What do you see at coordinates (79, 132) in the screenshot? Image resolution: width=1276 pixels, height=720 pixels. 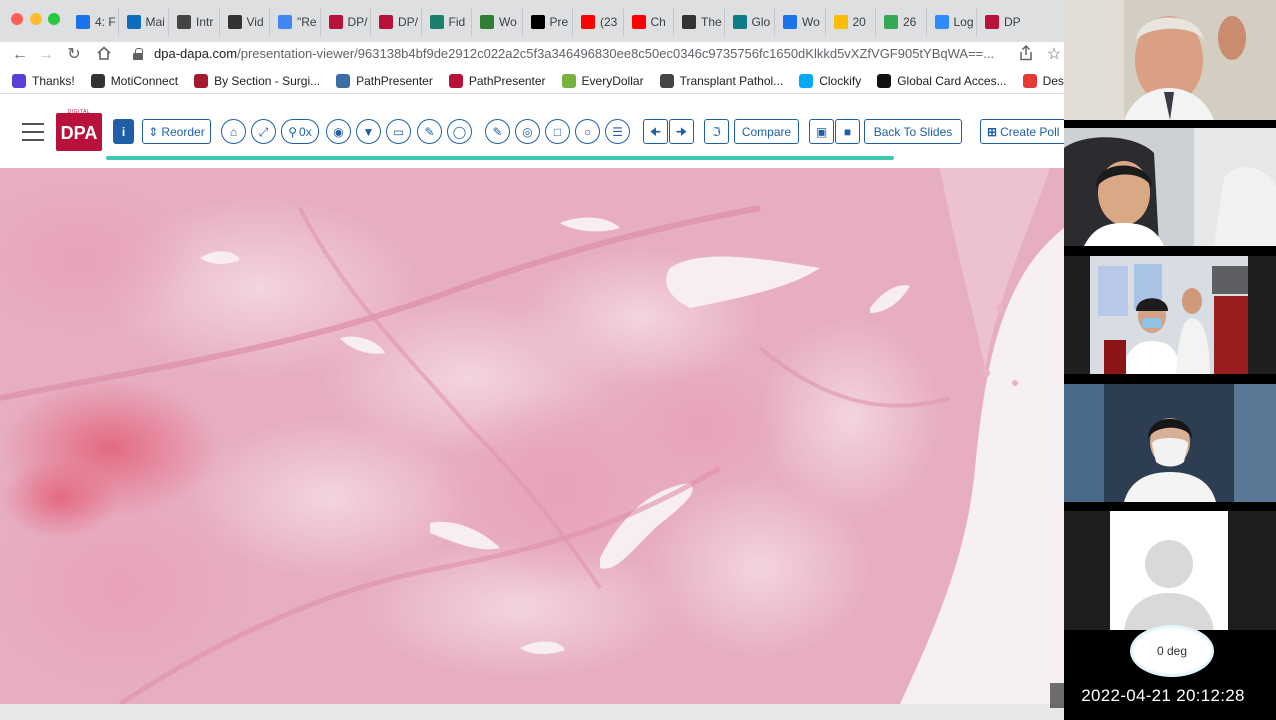 I see `dpa-logo: DPA` at bounding box center [79, 132].